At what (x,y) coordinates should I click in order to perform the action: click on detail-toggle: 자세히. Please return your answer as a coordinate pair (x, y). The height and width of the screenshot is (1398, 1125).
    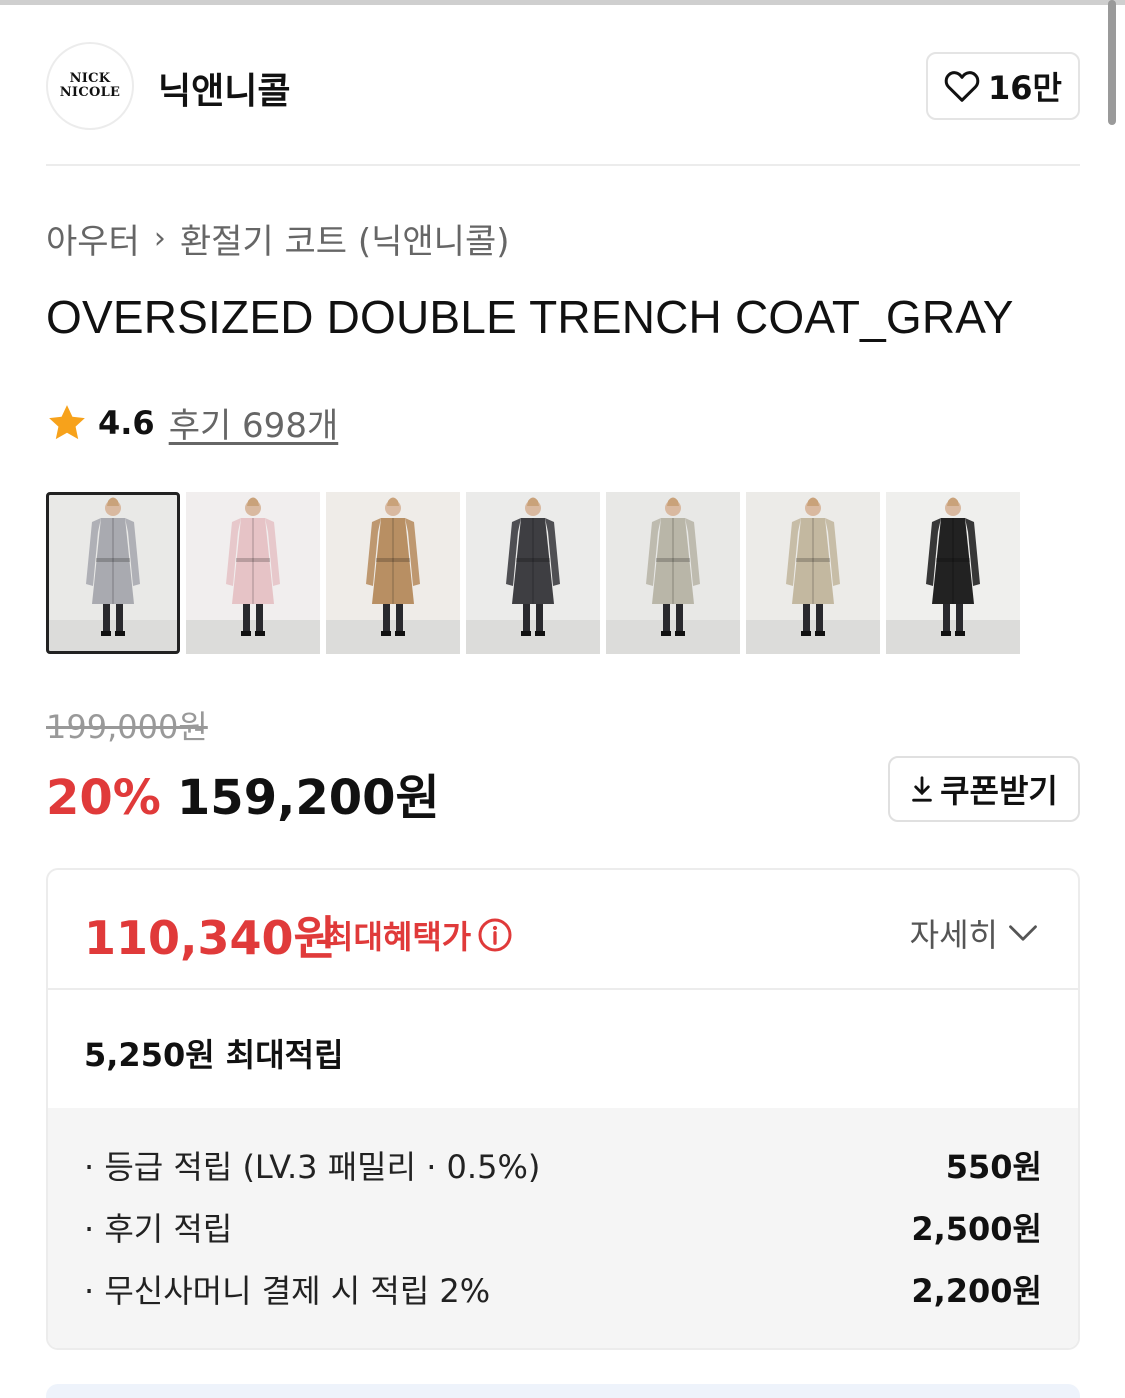
    Looking at the image, I should click on (974, 933).